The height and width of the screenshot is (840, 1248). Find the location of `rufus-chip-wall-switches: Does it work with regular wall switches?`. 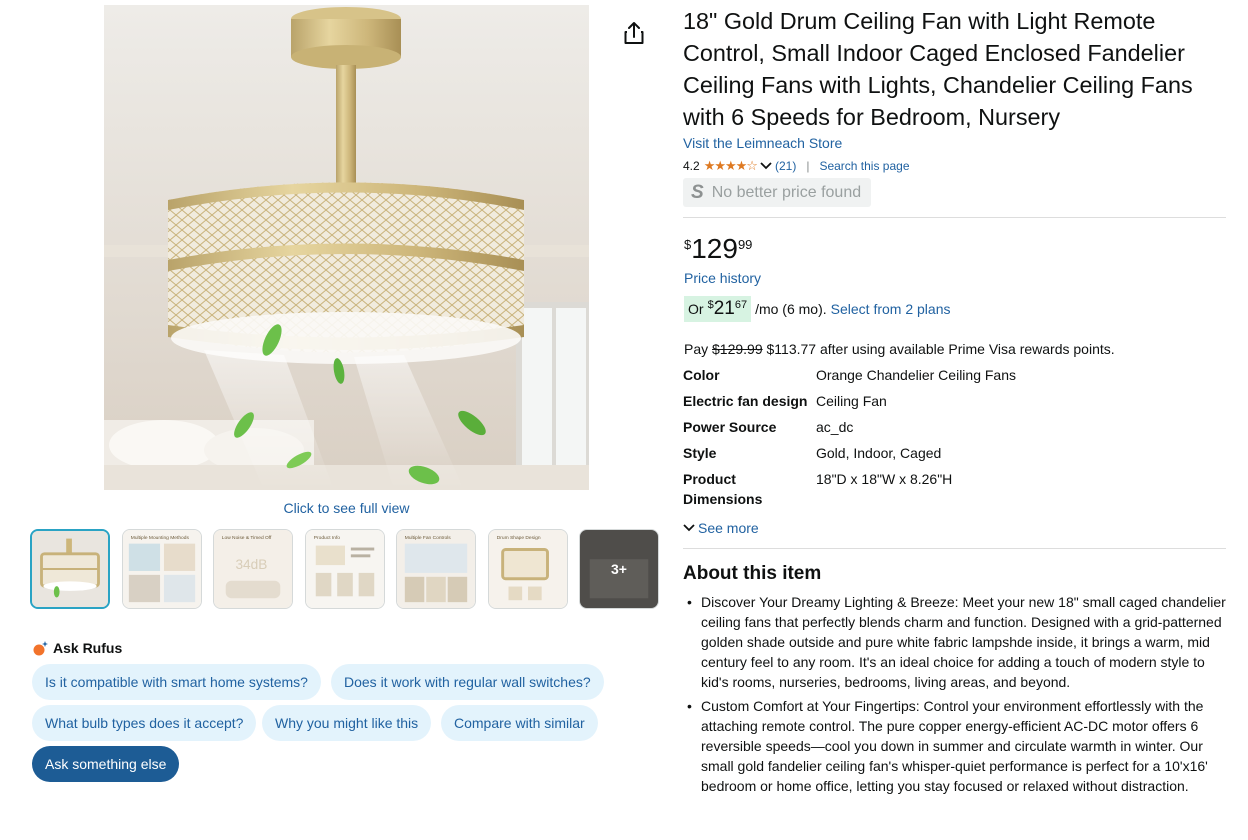

rufus-chip-wall-switches: Does it work with regular wall switches? is located at coordinates (467, 682).